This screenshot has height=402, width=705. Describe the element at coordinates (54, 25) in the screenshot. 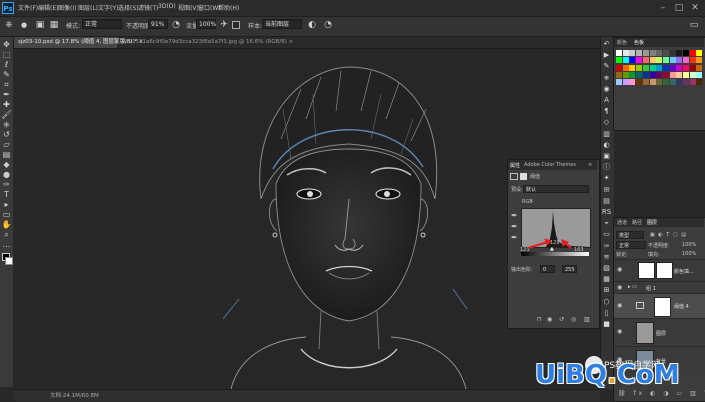

I see `clone-source-icon: ▦` at that location.